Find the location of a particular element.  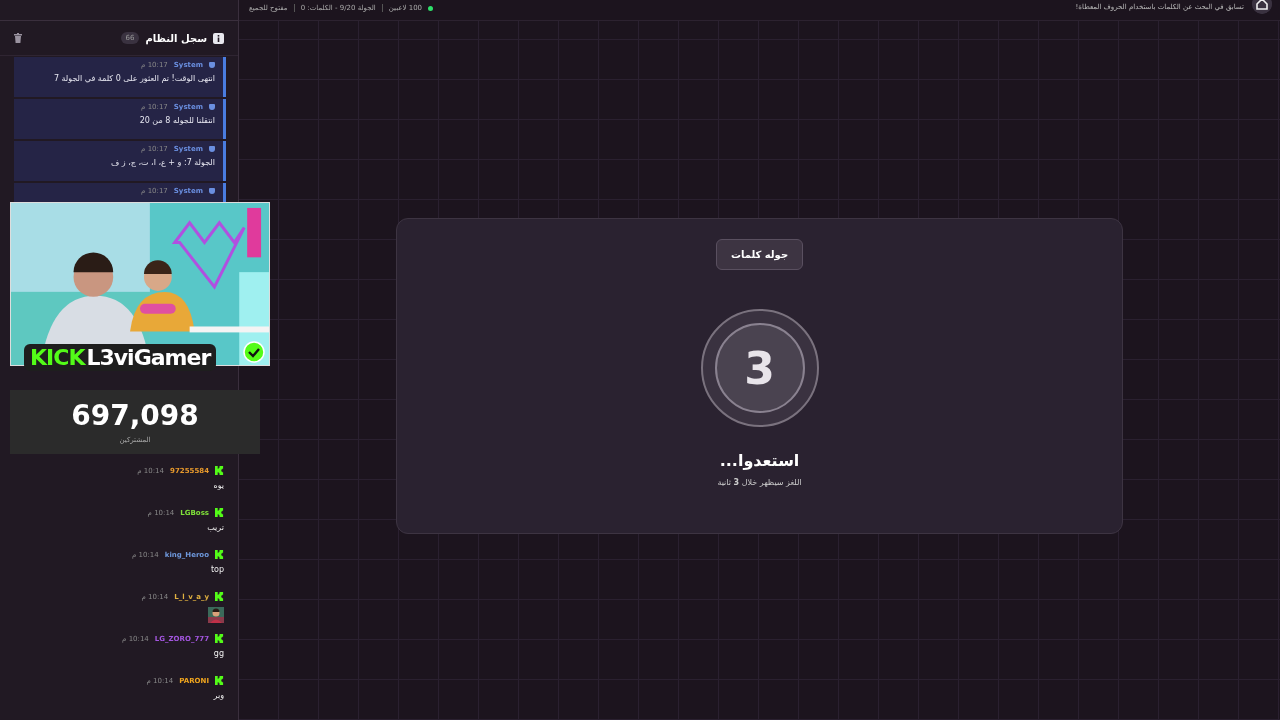

online-dot-icon is located at coordinates (431, 8).